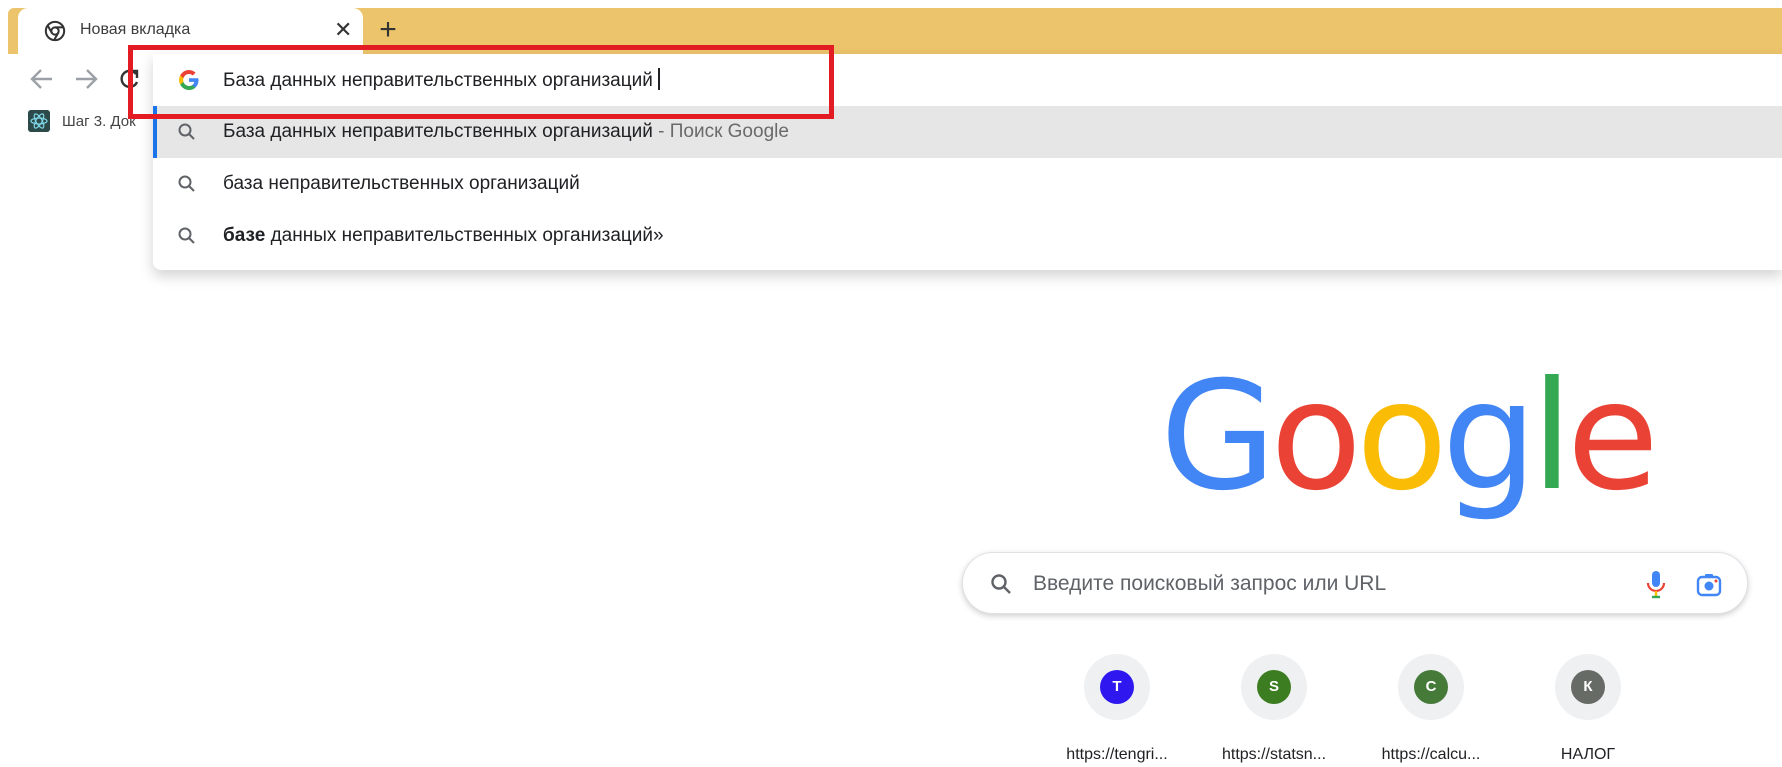 Image resolution: width=1782 pixels, height=767 pixels. What do you see at coordinates (388, 30) in the screenshot?
I see `new-tab-button: +` at bounding box center [388, 30].